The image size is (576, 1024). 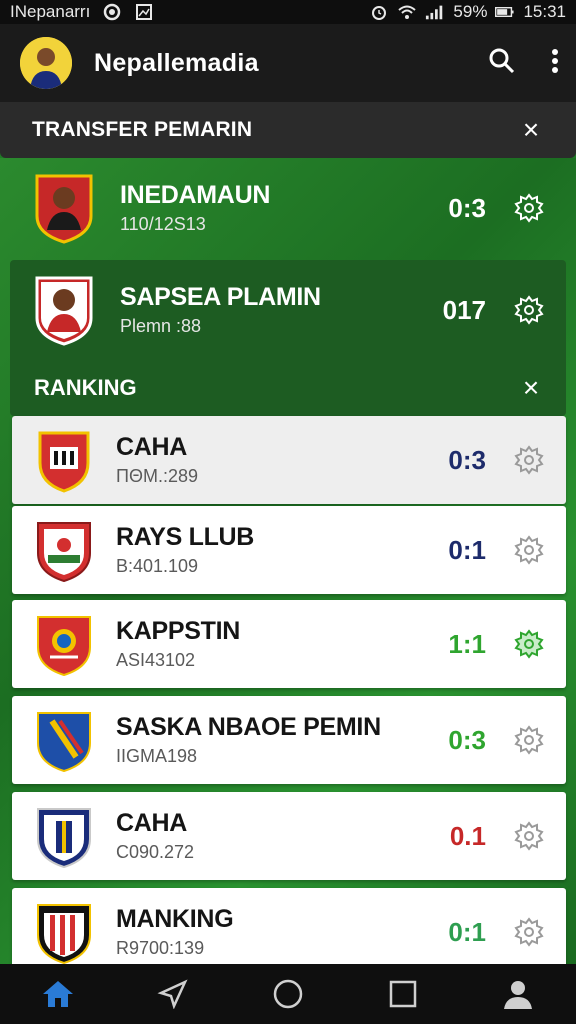 I want to click on transfer-title: TRANSFER PEMARIN, so click(x=142, y=129).